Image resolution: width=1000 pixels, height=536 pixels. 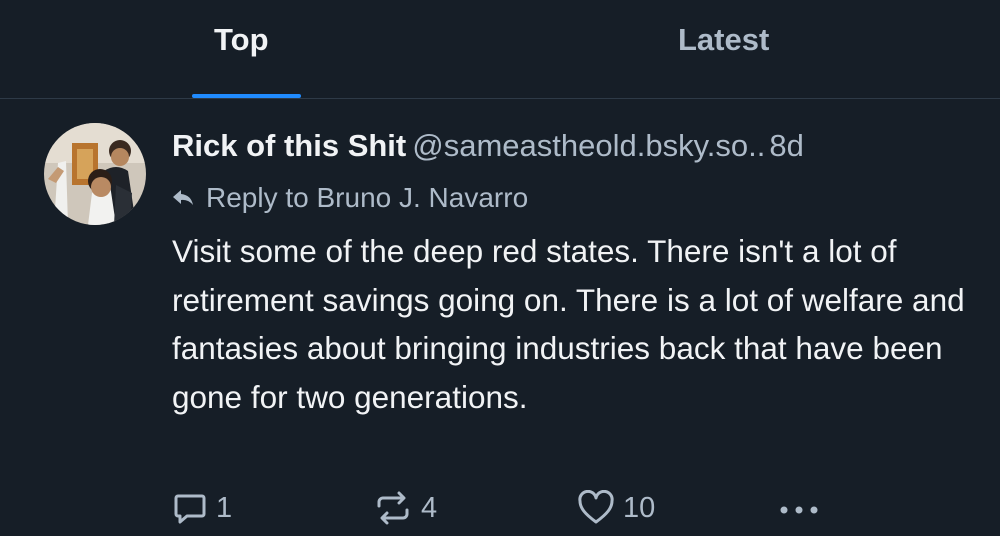 I want to click on active-tab-indicator, so click(x=246, y=96).